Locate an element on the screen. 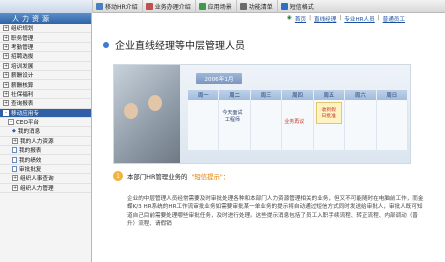 The image size is (445, 262). calendar-day: 周五 is located at coordinates (330, 95).